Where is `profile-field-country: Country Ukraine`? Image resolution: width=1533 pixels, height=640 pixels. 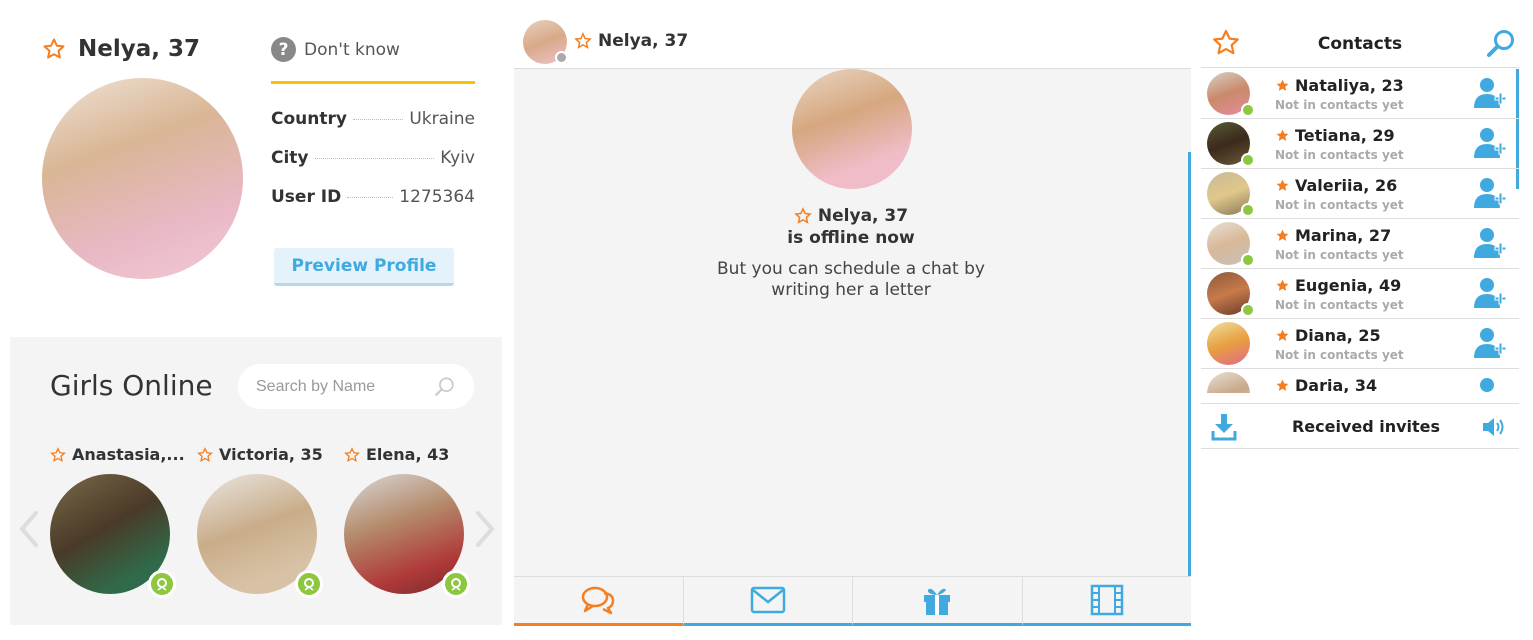 profile-field-country: Country Ukraine is located at coordinates (373, 119).